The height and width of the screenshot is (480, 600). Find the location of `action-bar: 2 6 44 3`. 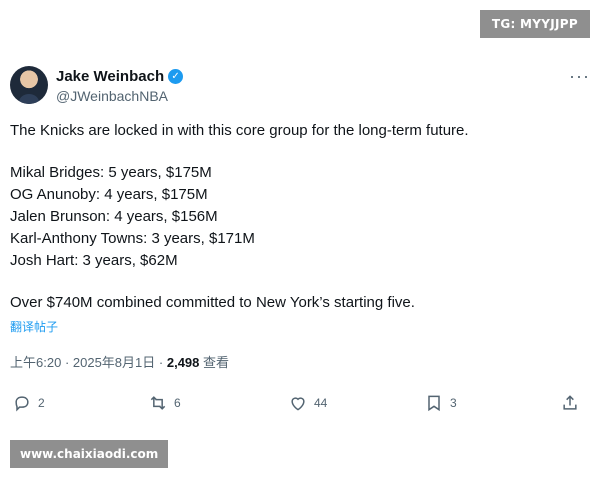

action-bar: 2 6 44 3 is located at coordinates (300, 407).